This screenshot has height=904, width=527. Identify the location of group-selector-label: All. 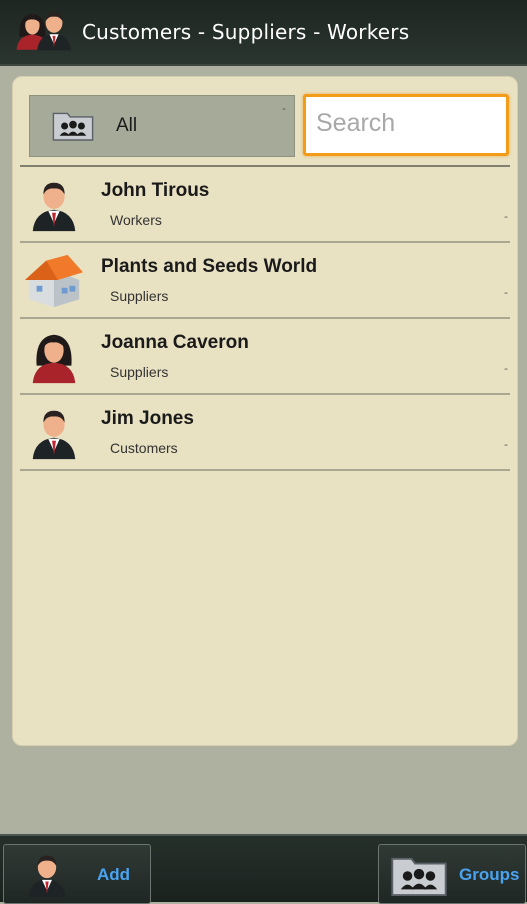
(127, 125).